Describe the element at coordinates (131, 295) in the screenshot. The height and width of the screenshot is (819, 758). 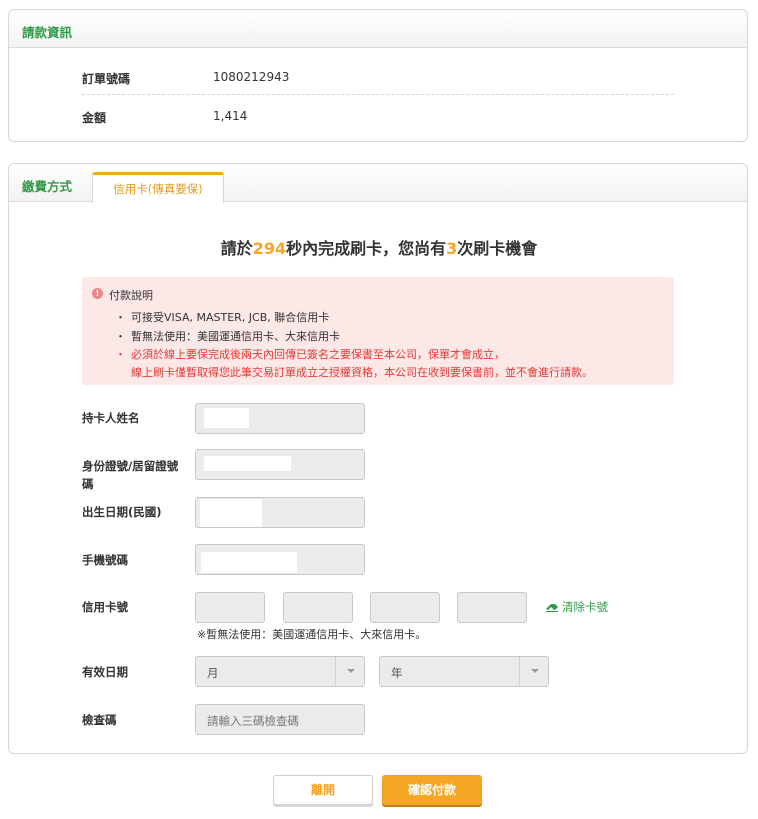
I see `notice-title: 付款說明` at that location.